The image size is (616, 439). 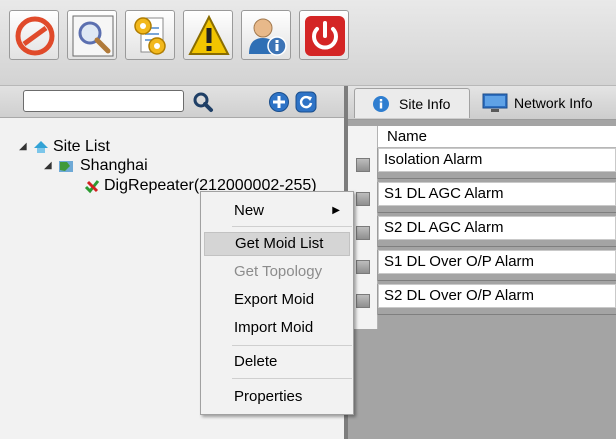 I want to click on no-entry-icon, so click(x=35, y=36).